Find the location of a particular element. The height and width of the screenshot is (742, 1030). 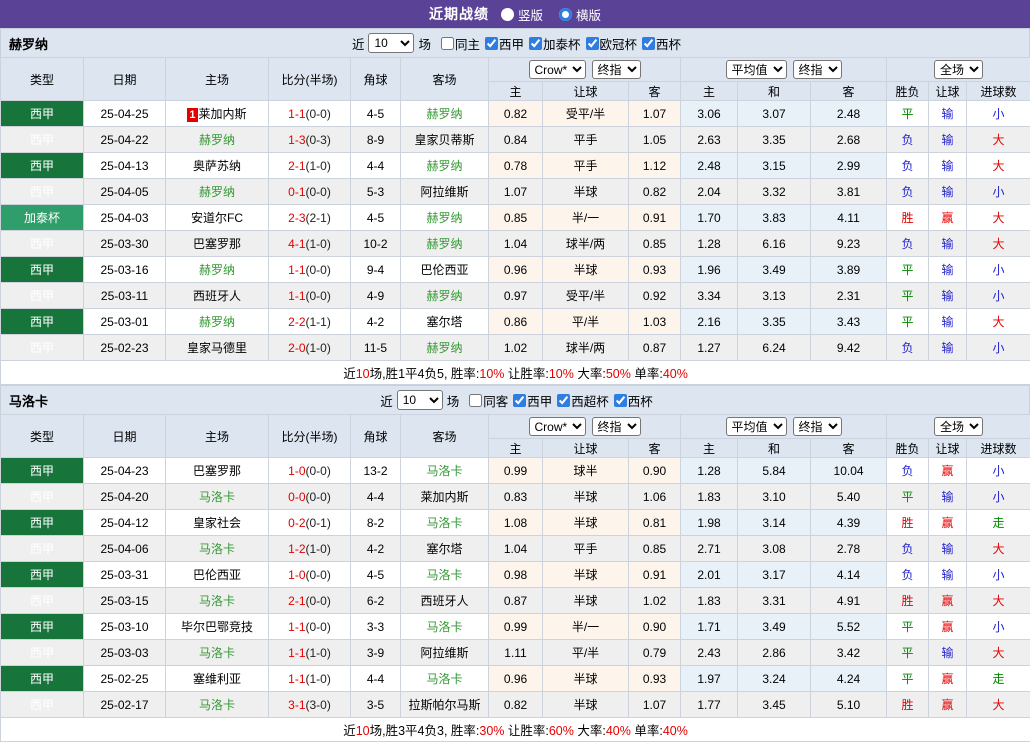

filter-bar: 近10场同主西甲加泰杯欧冠杯西杯 is located at coordinates (515, 43).